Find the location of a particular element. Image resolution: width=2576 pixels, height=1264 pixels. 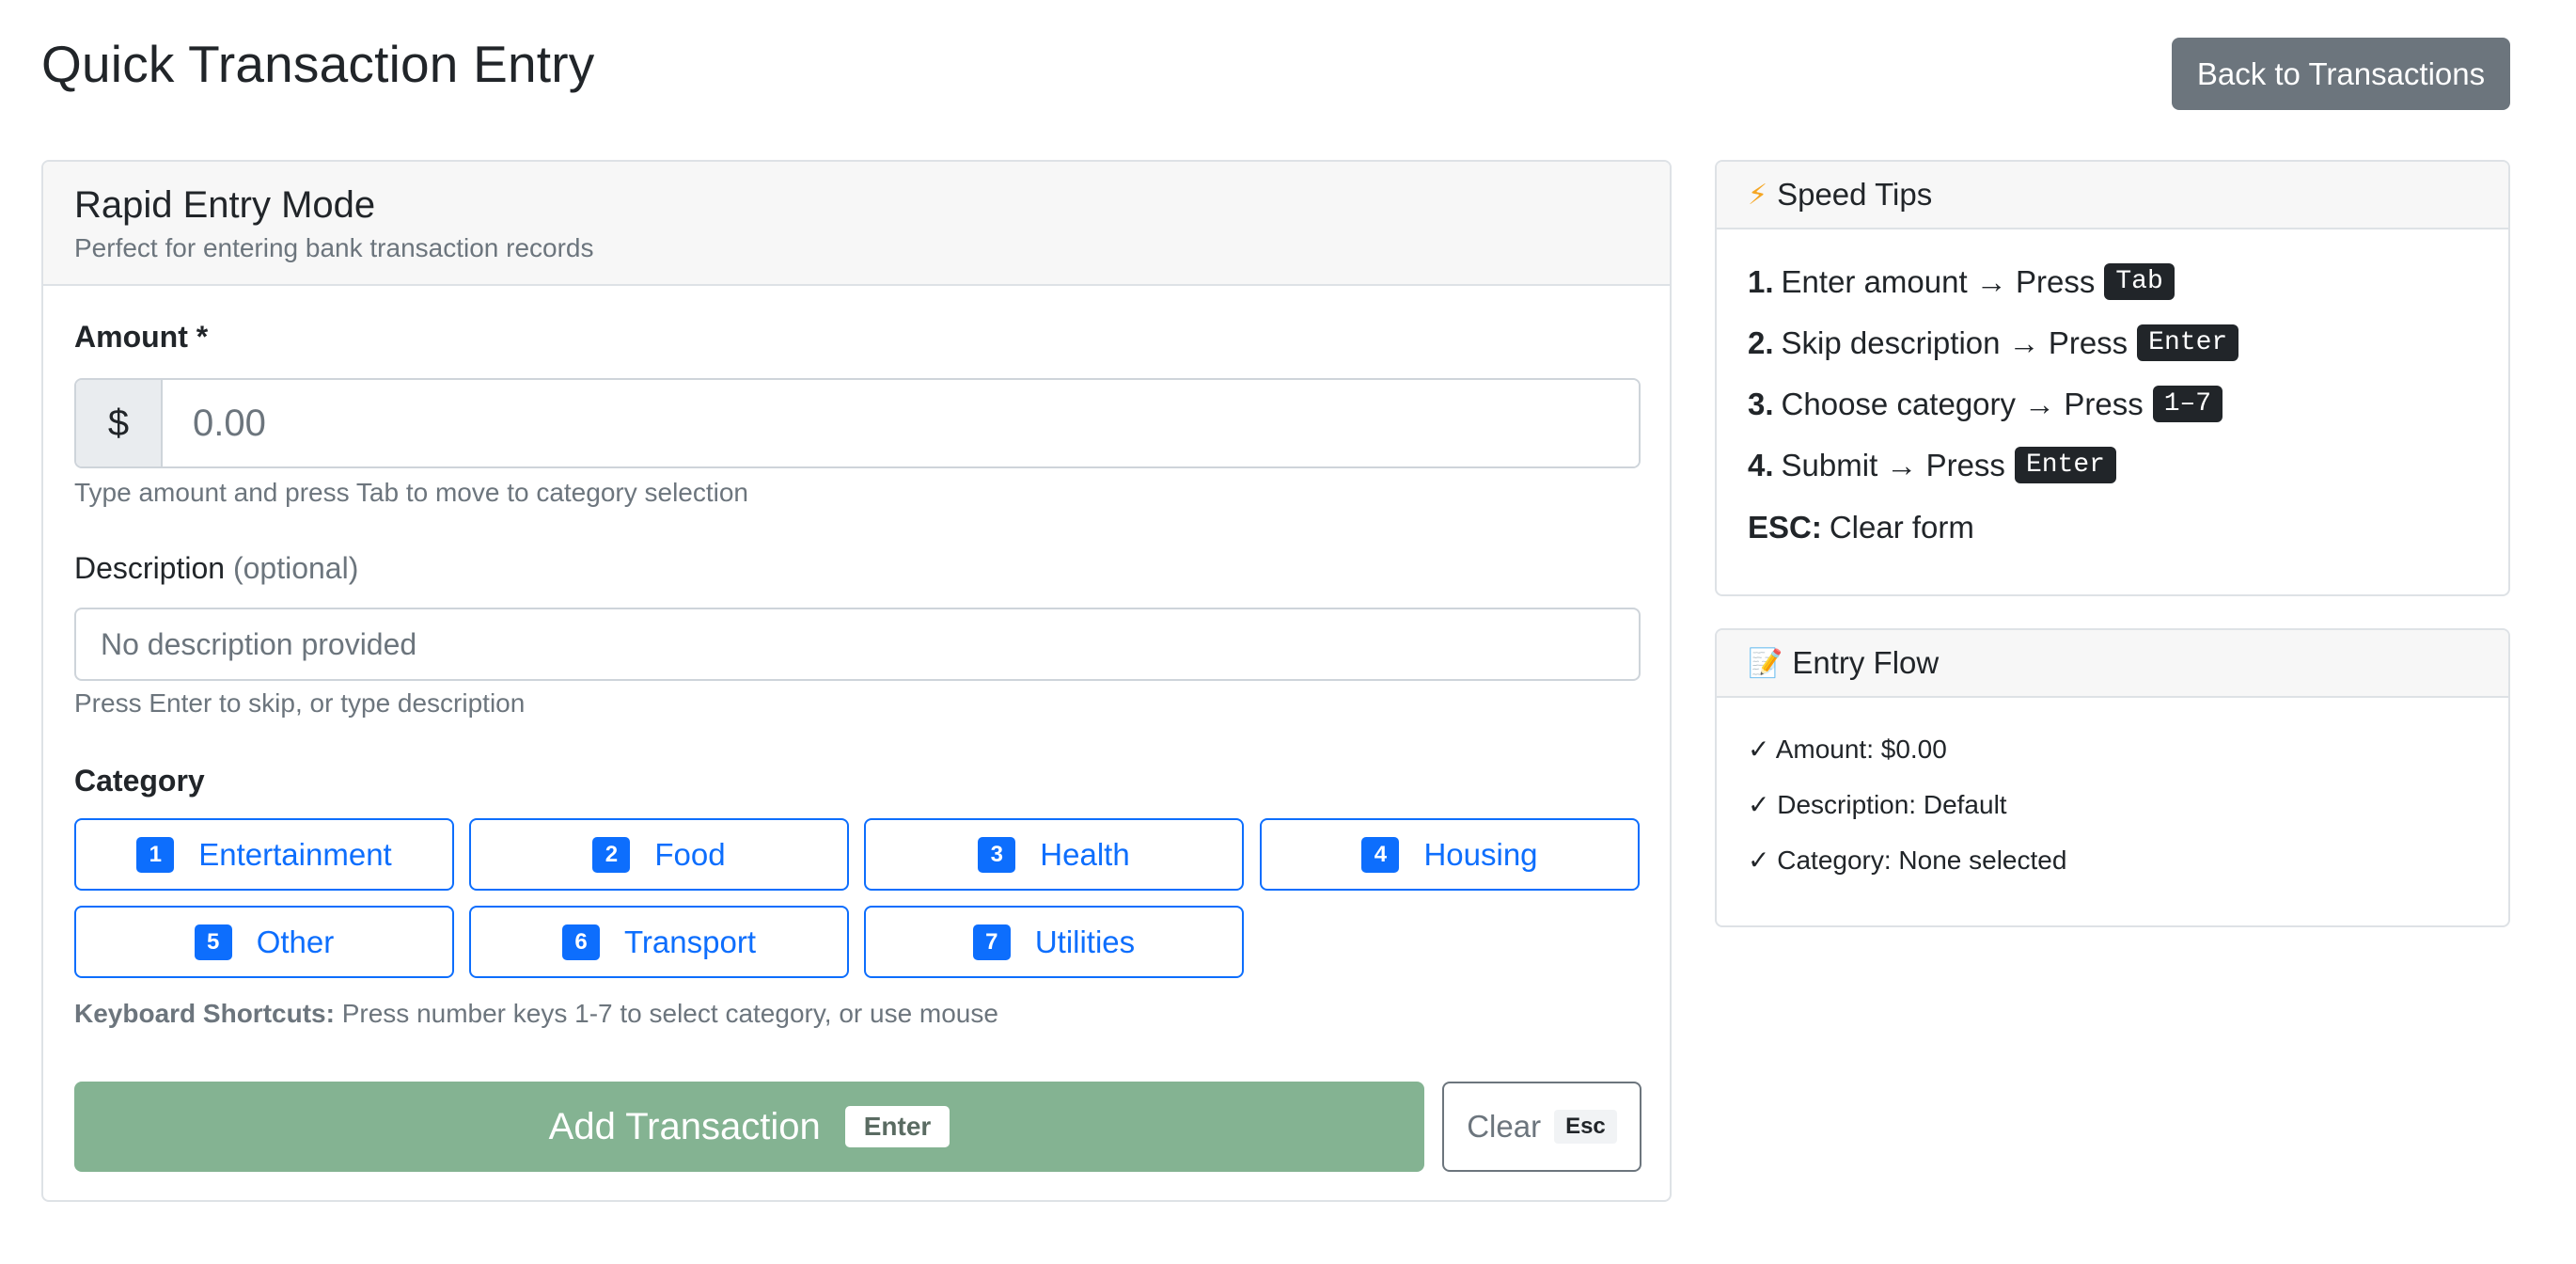

add-transaction-label: Add Transaction is located at coordinates (685, 1126).